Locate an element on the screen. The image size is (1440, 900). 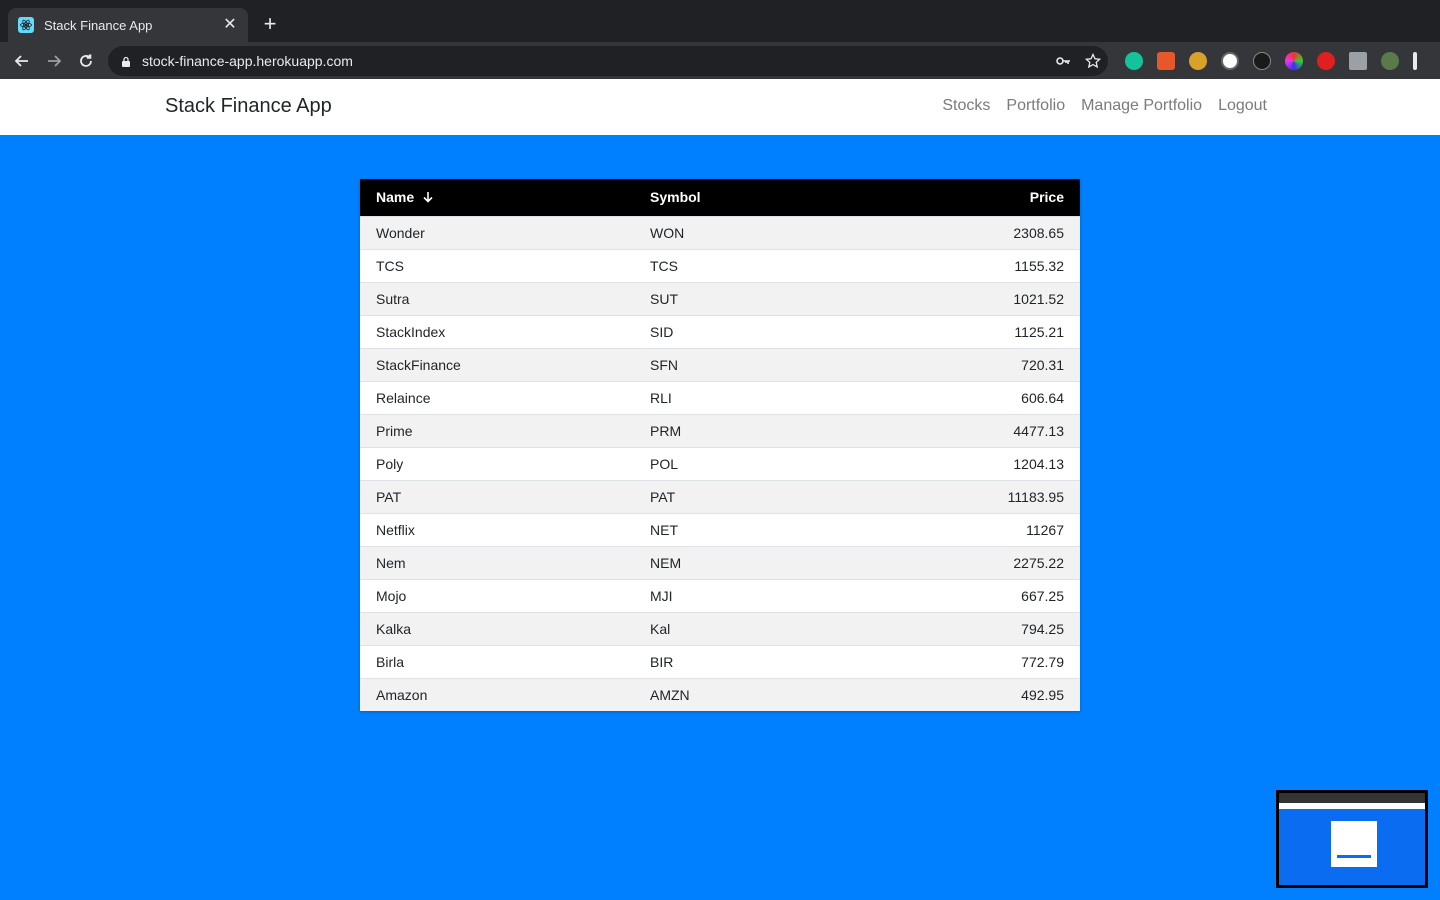
tab-title: Stack Finance App is located at coordinates (98, 25).